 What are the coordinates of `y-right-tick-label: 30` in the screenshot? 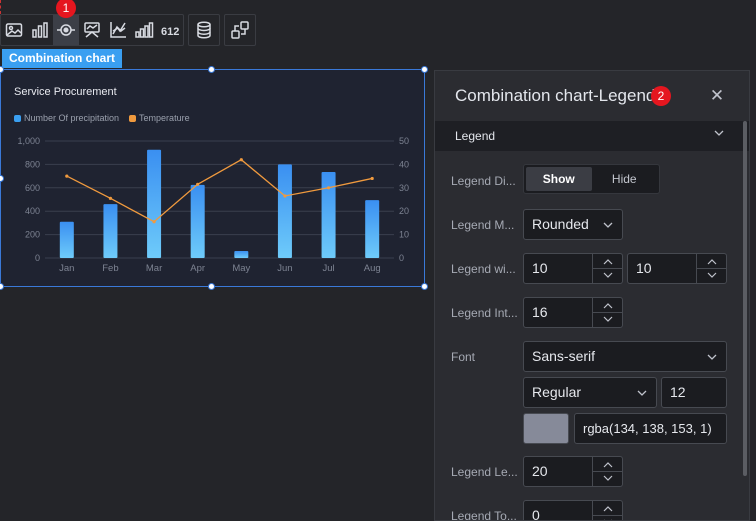 It's located at (404, 188).